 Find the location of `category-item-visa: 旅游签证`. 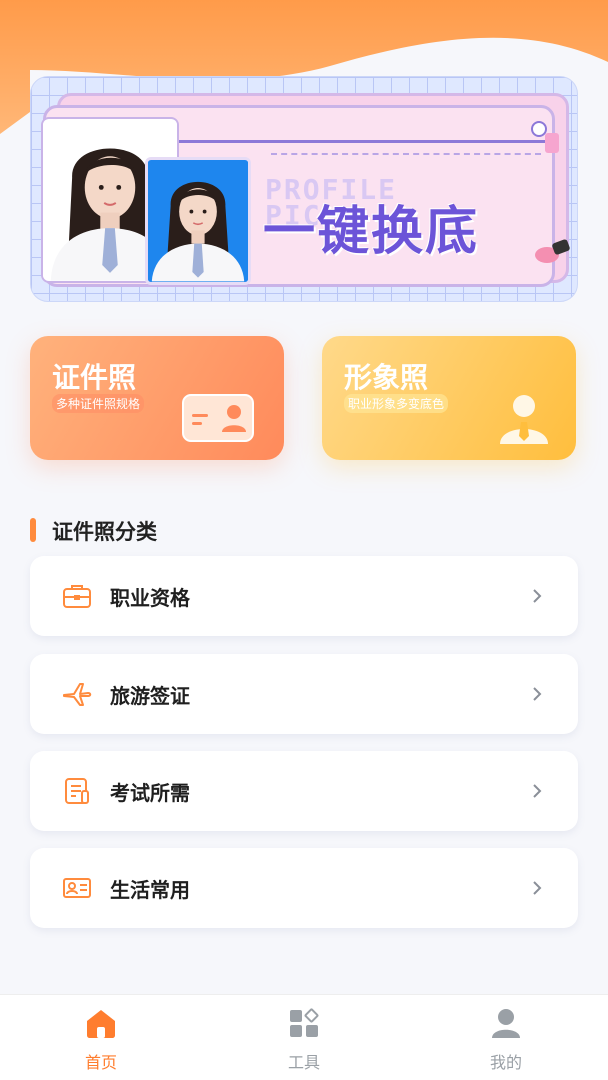

category-item-visa: 旅游签证 is located at coordinates (304, 694).